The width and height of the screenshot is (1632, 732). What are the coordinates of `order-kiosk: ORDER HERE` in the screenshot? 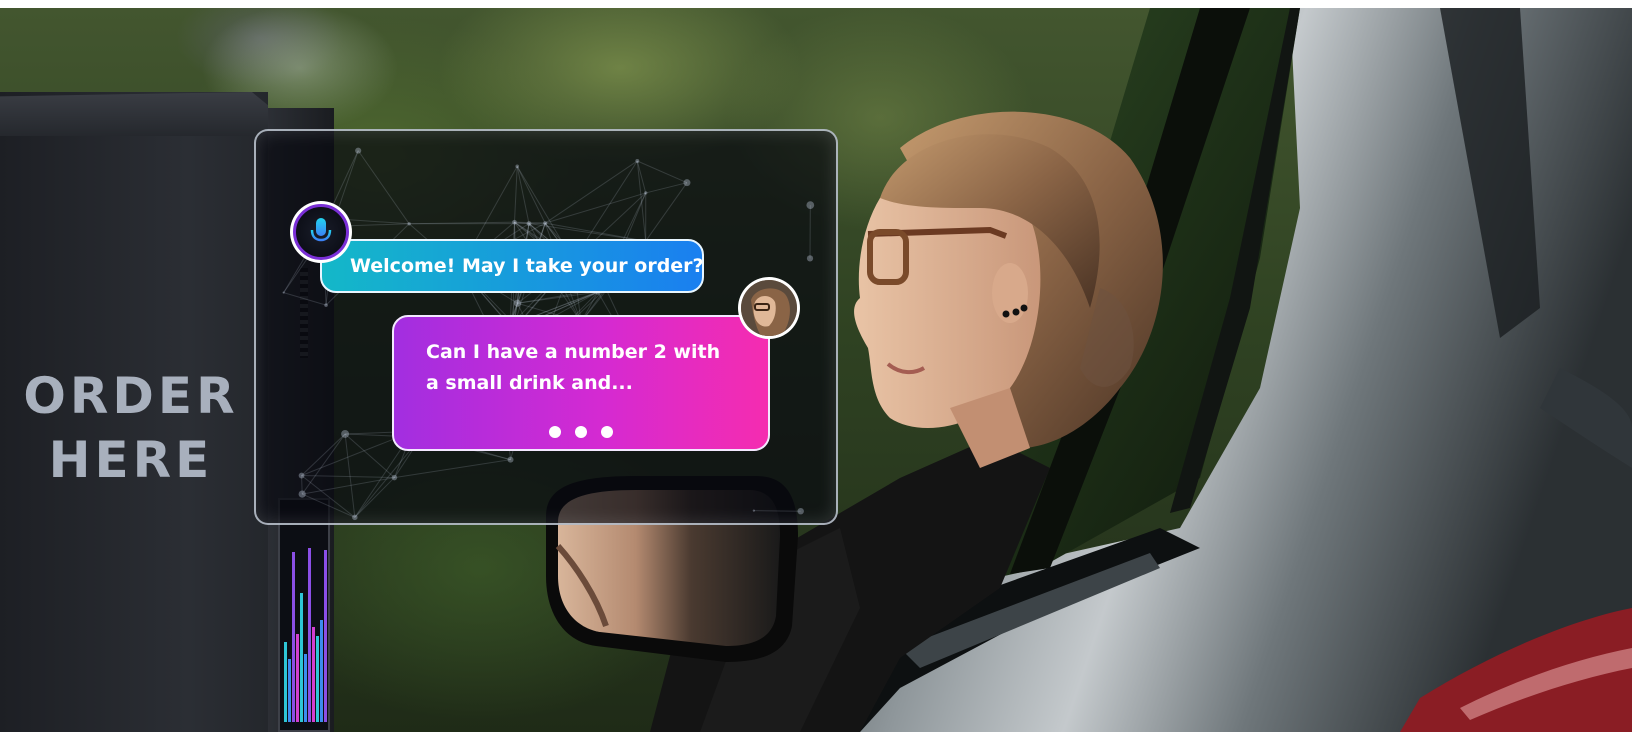 It's located at (134, 412).